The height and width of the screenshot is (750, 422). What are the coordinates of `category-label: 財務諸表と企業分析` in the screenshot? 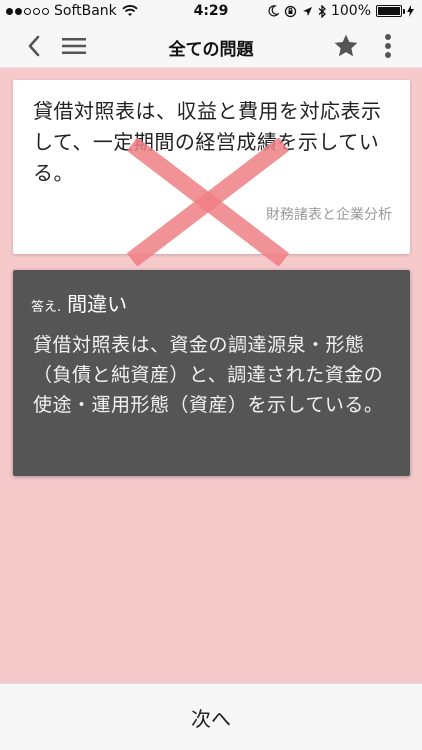 It's located at (329, 215).